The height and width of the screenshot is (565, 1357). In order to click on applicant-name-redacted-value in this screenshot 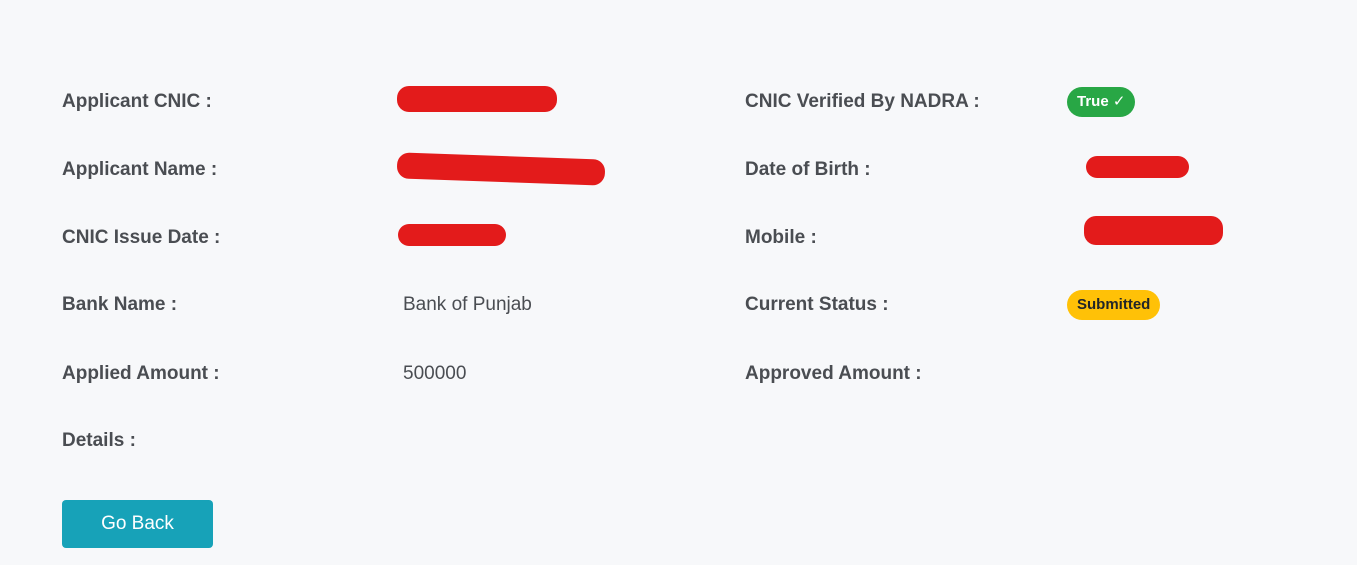, I will do `click(501, 169)`.